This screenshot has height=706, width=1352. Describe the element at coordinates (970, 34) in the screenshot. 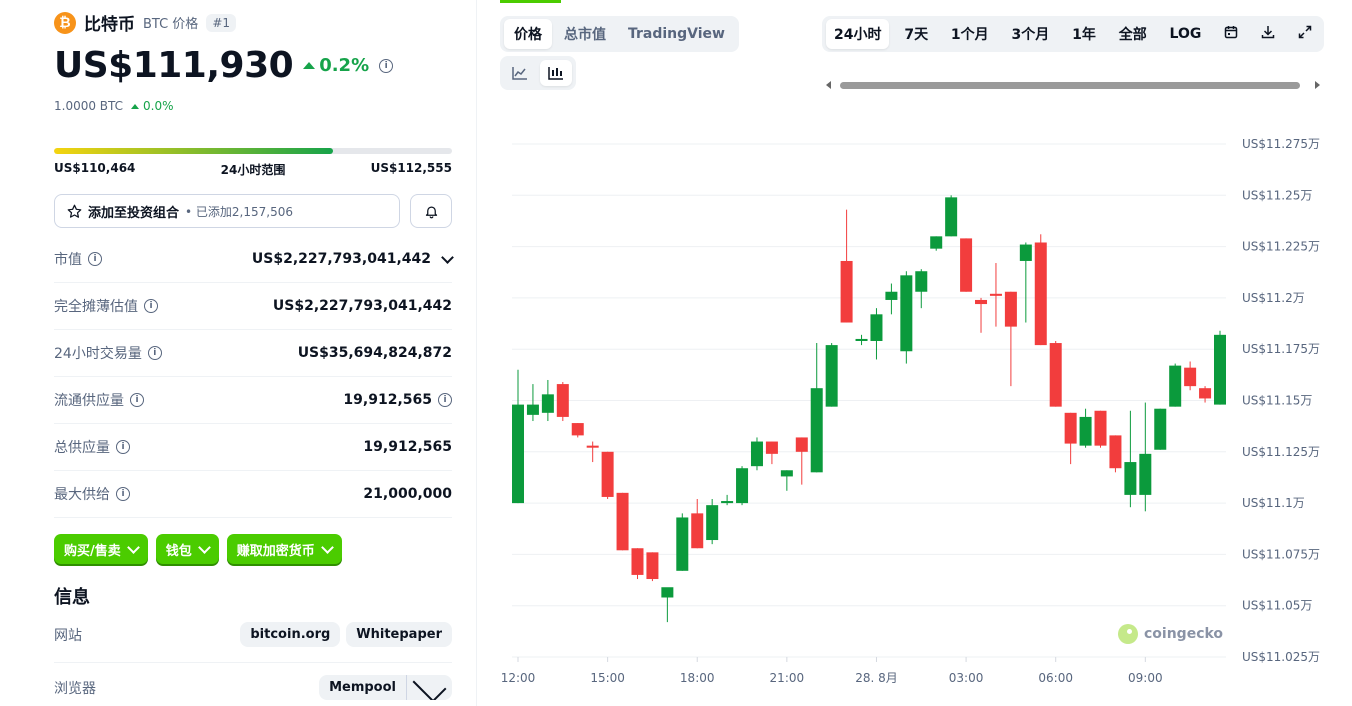

I see `range-1m: 1个月` at that location.